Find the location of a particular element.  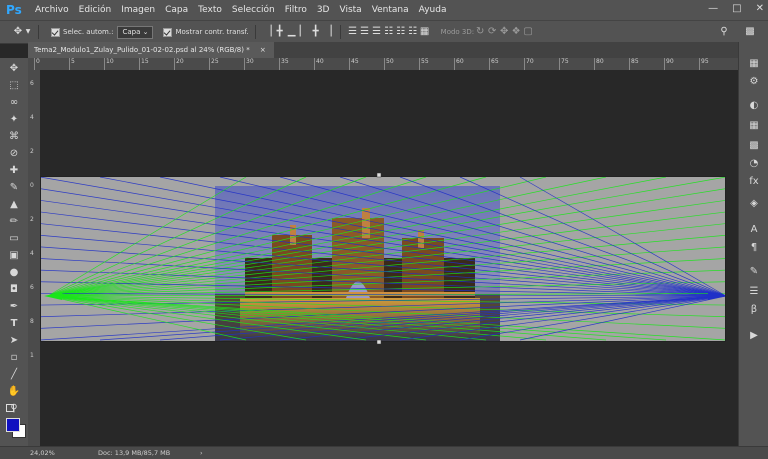

rotate-3d-icon: ↻ is located at coordinates (480, 32).